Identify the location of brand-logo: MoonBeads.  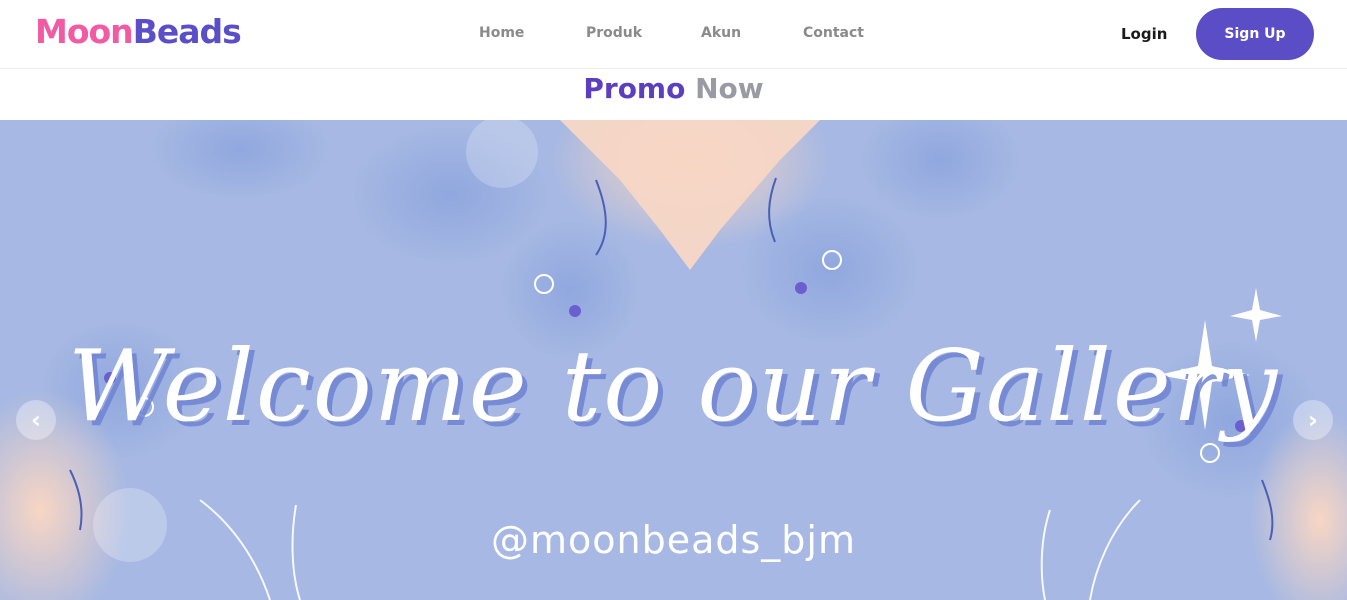
(138, 31).